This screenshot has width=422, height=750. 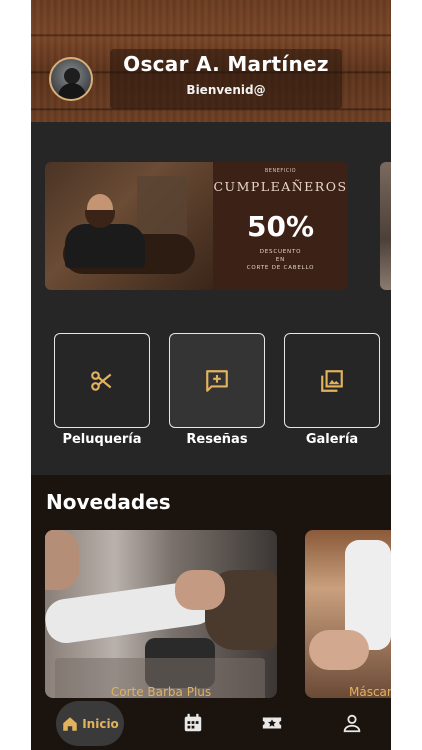 I want to click on promo-photo-bg, so click(x=162, y=206).